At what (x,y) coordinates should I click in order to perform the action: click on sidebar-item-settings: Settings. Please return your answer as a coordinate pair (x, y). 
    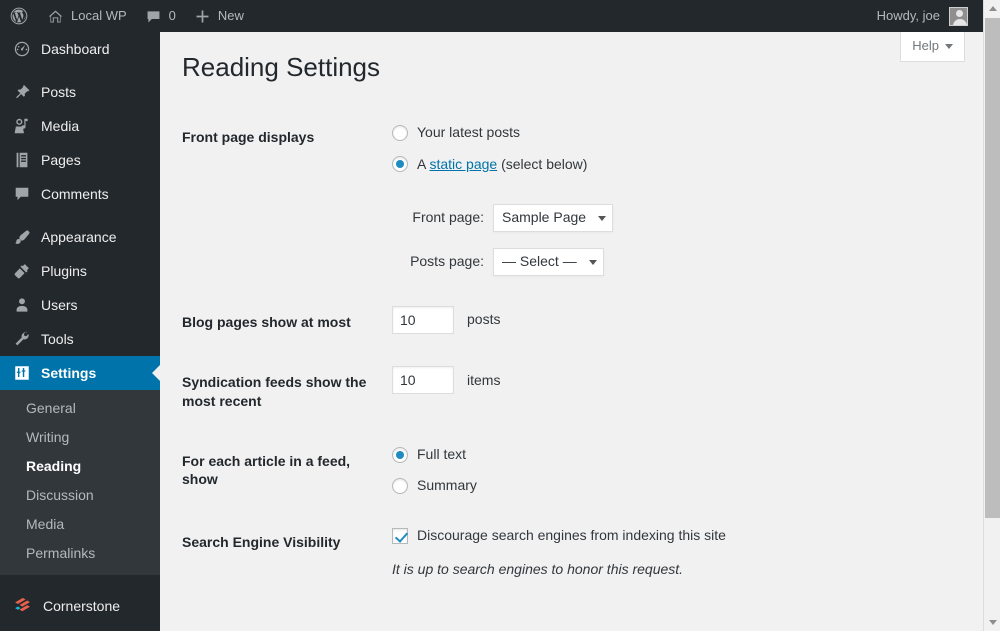
    Looking at the image, I should click on (80, 373).